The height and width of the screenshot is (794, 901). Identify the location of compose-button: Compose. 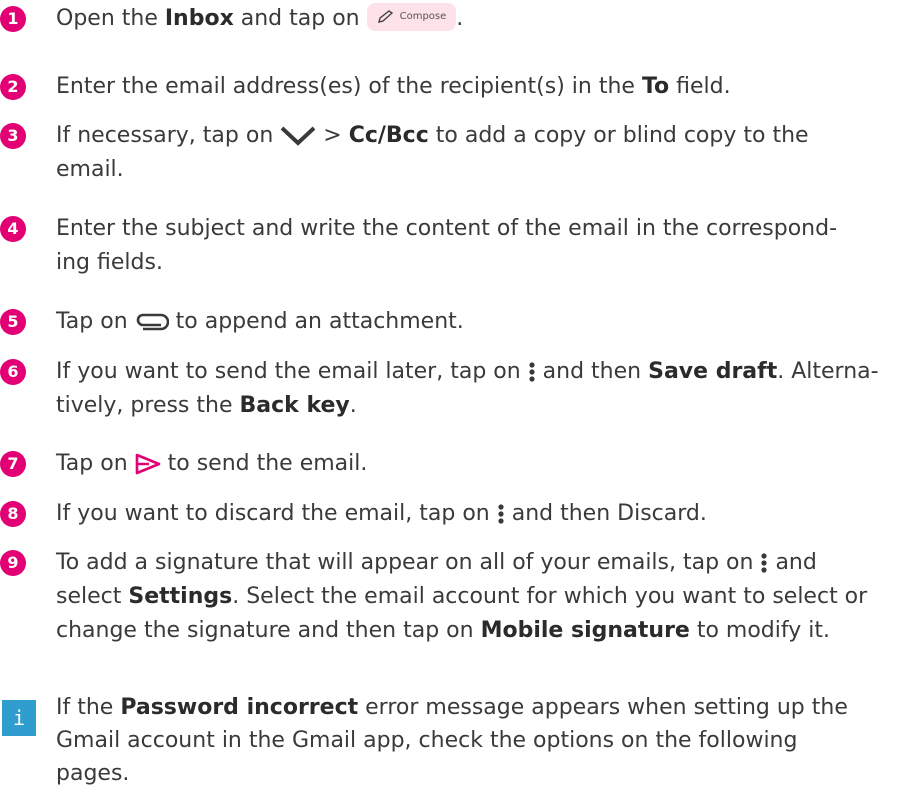
(411, 17).